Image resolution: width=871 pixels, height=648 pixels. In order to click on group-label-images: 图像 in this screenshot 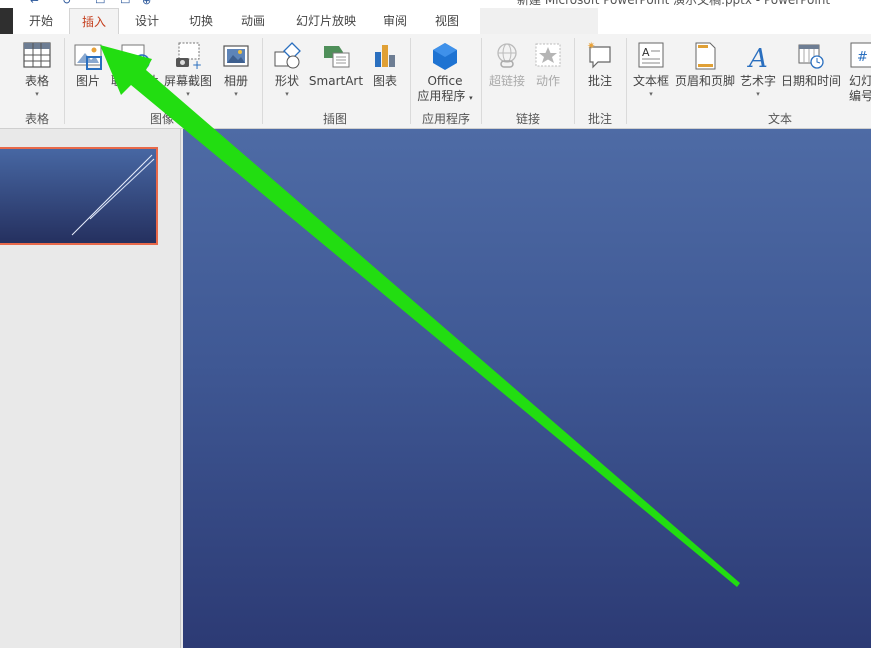, I will do `click(161, 119)`.